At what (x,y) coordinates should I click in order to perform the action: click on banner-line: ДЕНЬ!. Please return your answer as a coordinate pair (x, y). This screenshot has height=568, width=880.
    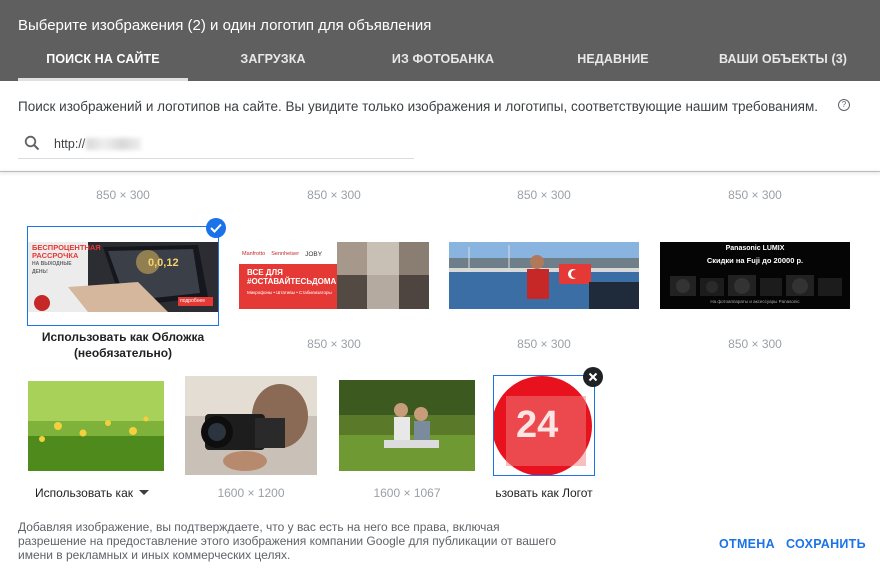
    Looking at the image, I should click on (40, 272).